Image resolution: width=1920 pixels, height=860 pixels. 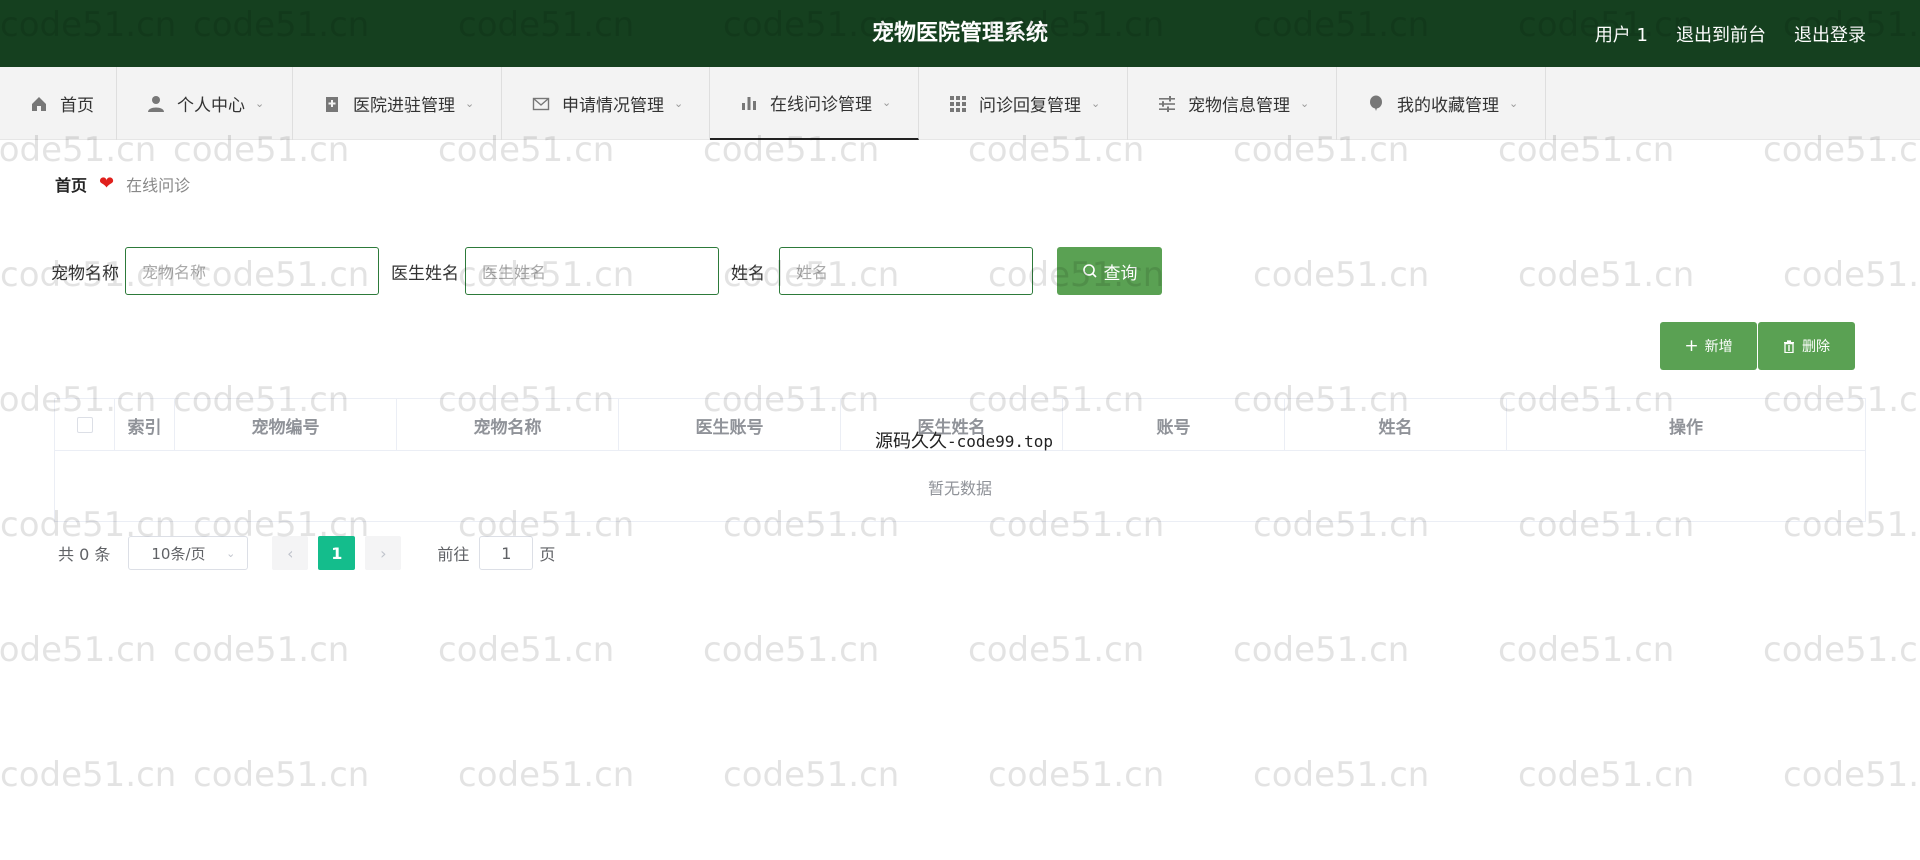 I want to click on pet-name-label: 宠物名称, so click(x=85, y=273).